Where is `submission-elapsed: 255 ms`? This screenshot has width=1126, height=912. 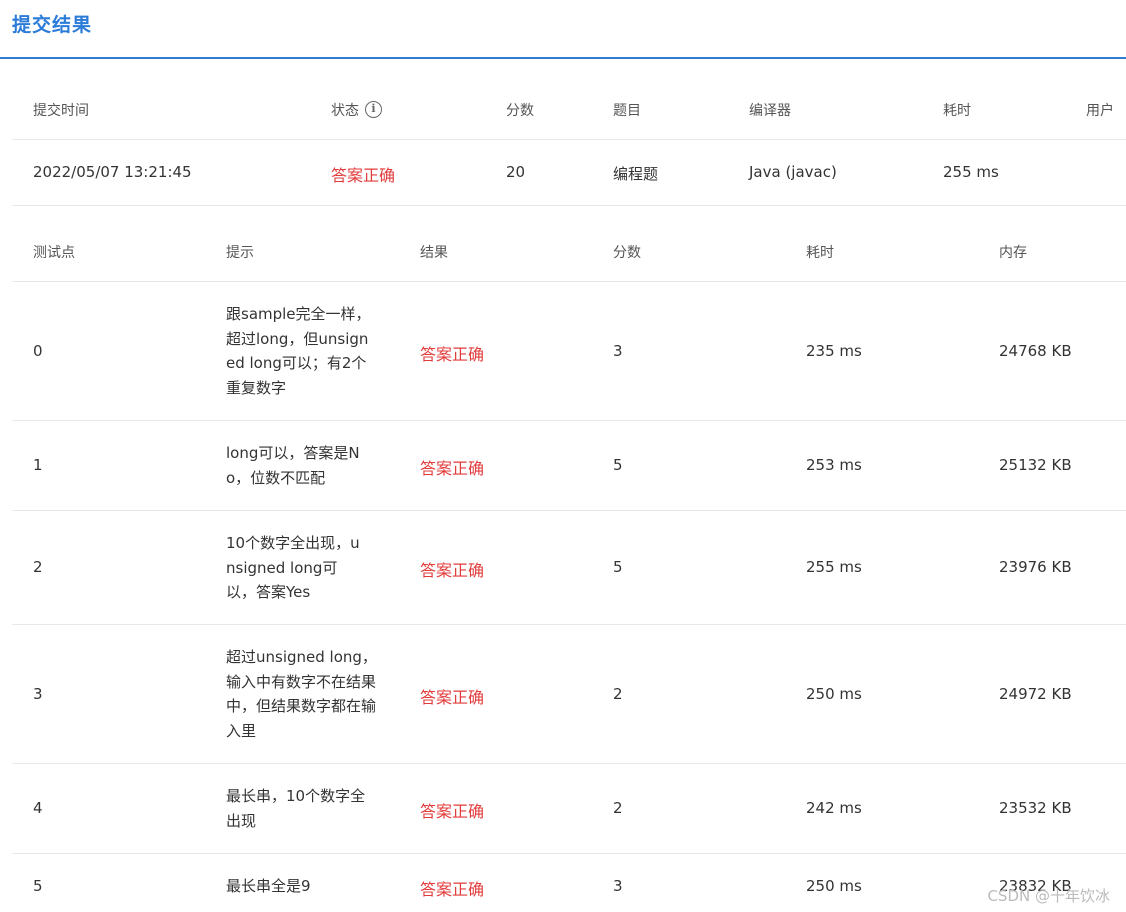
submission-elapsed: 255 ms is located at coordinates (971, 172).